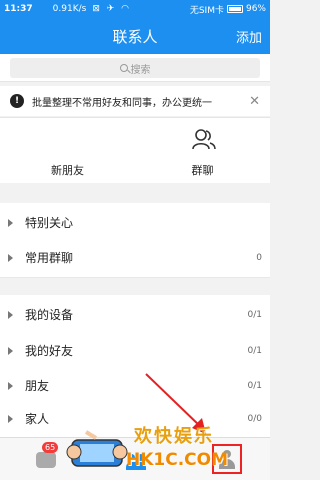 The image size is (320, 480). I want to click on status-icons: ⊠ ✈ ◠, so click(111, 9).